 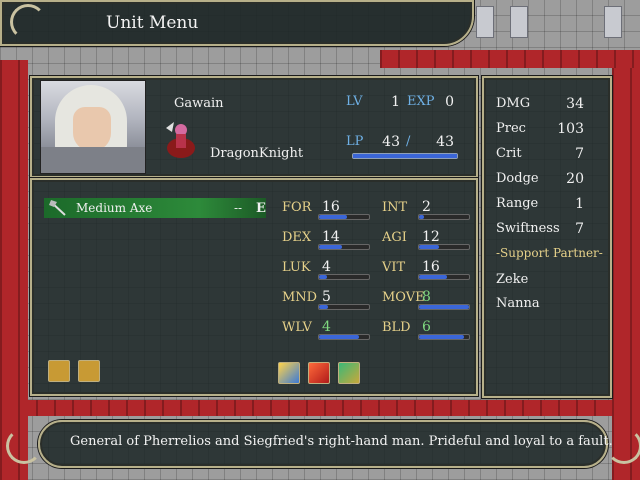 I want to click on support-header: -Support Partner-, so click(x=549, y=253).